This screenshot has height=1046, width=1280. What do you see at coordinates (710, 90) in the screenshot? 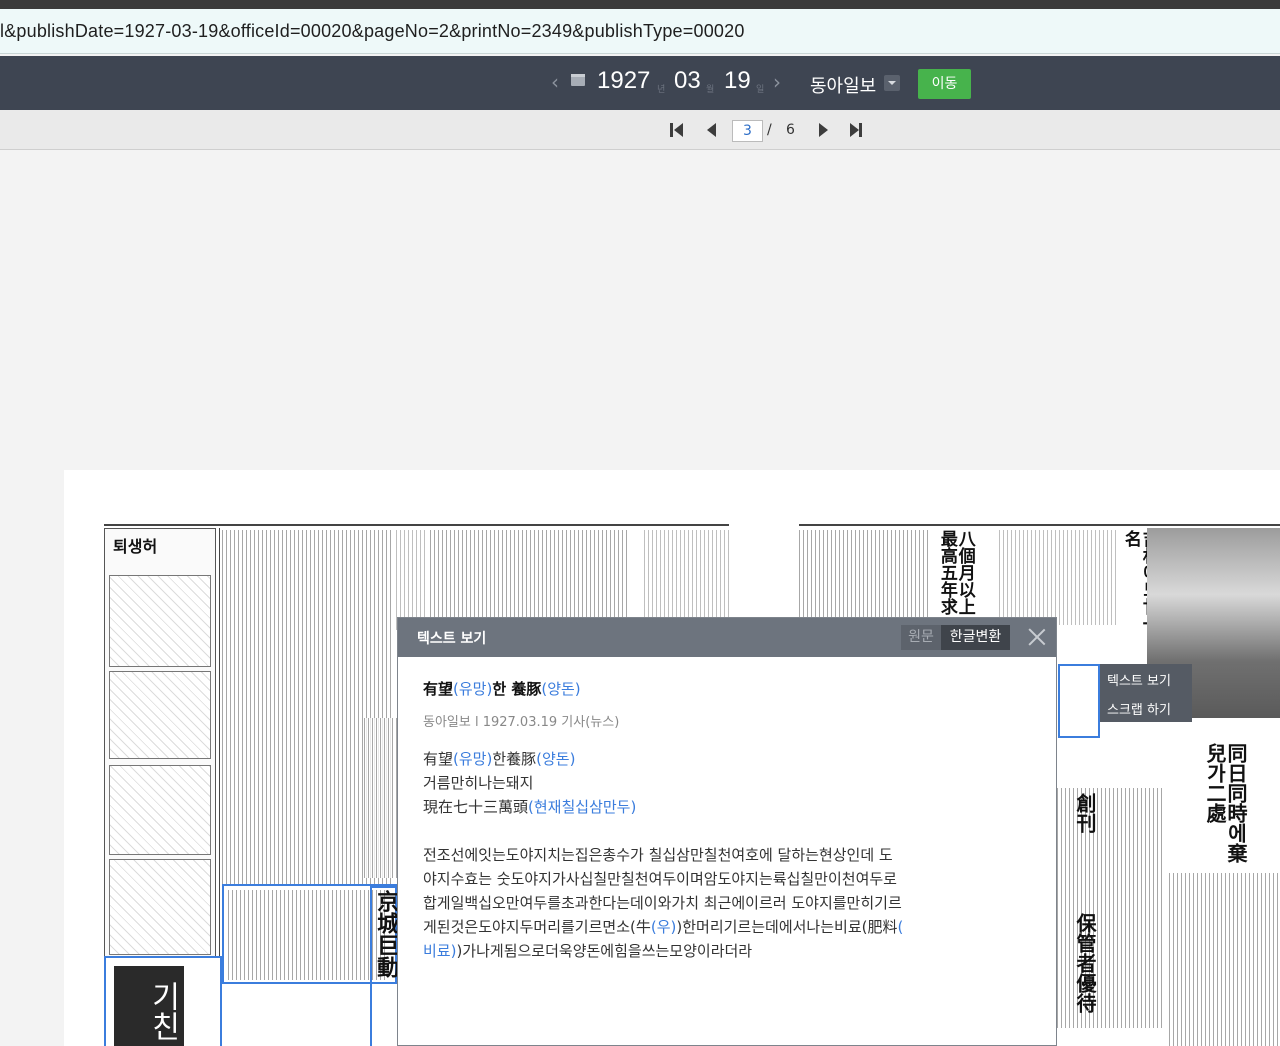
I see `month-unit: 월` at bounding box center [710, 90].